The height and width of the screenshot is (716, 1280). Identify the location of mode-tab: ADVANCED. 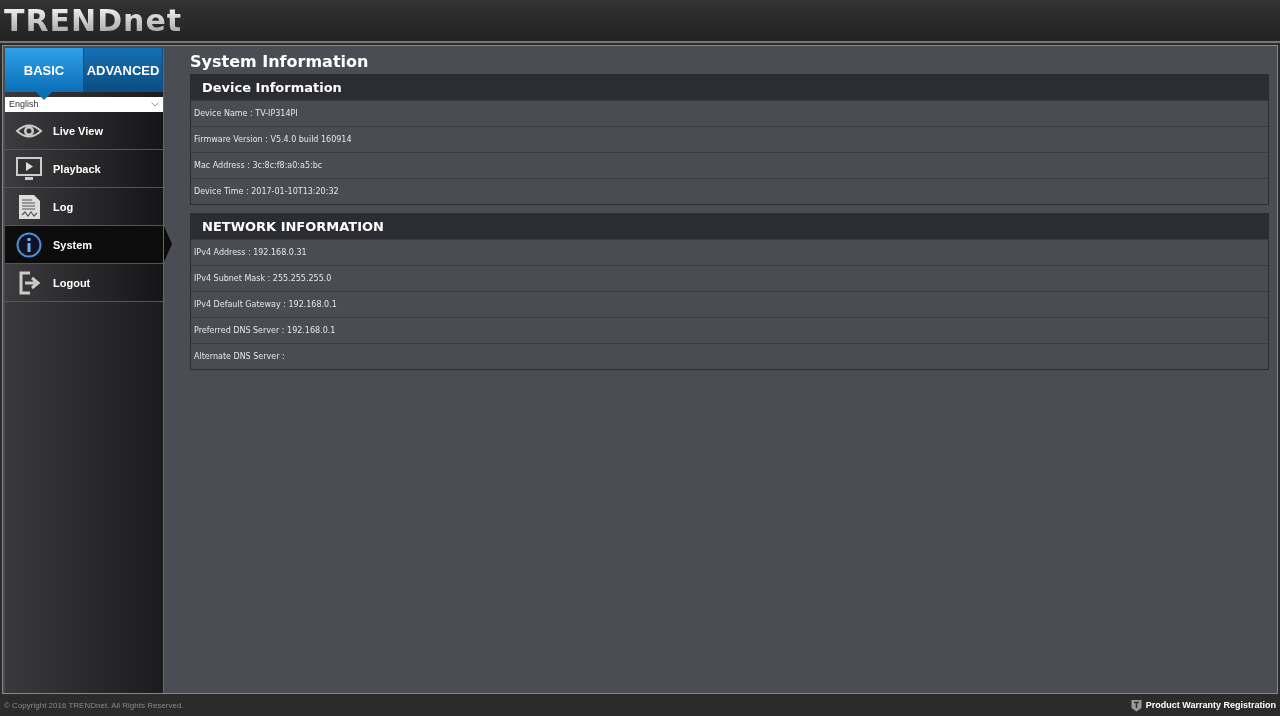
(123, 70).